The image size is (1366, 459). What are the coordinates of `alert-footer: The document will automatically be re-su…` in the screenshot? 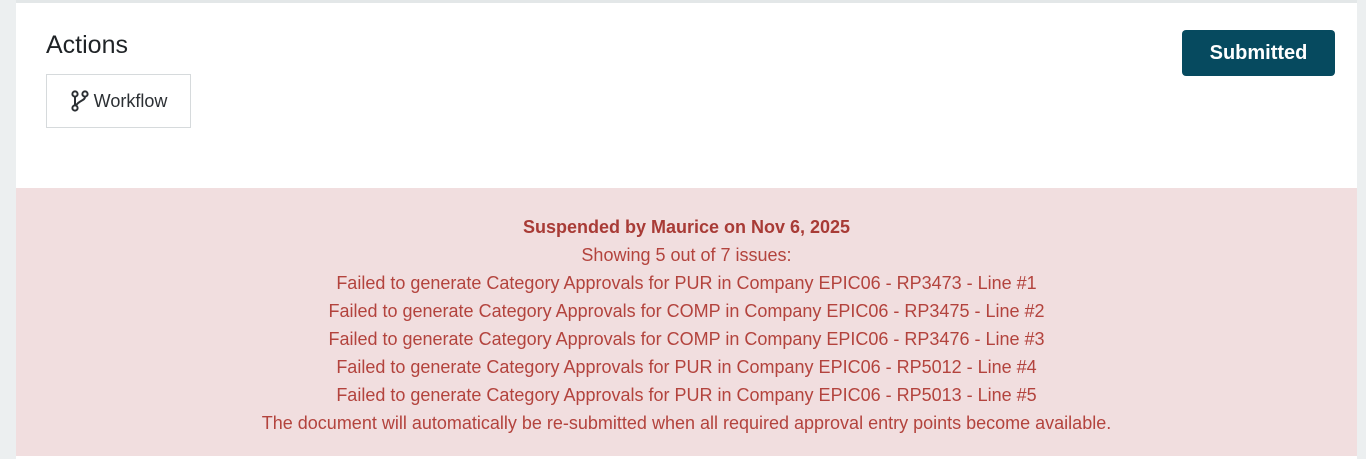 It's located at (686, 423).